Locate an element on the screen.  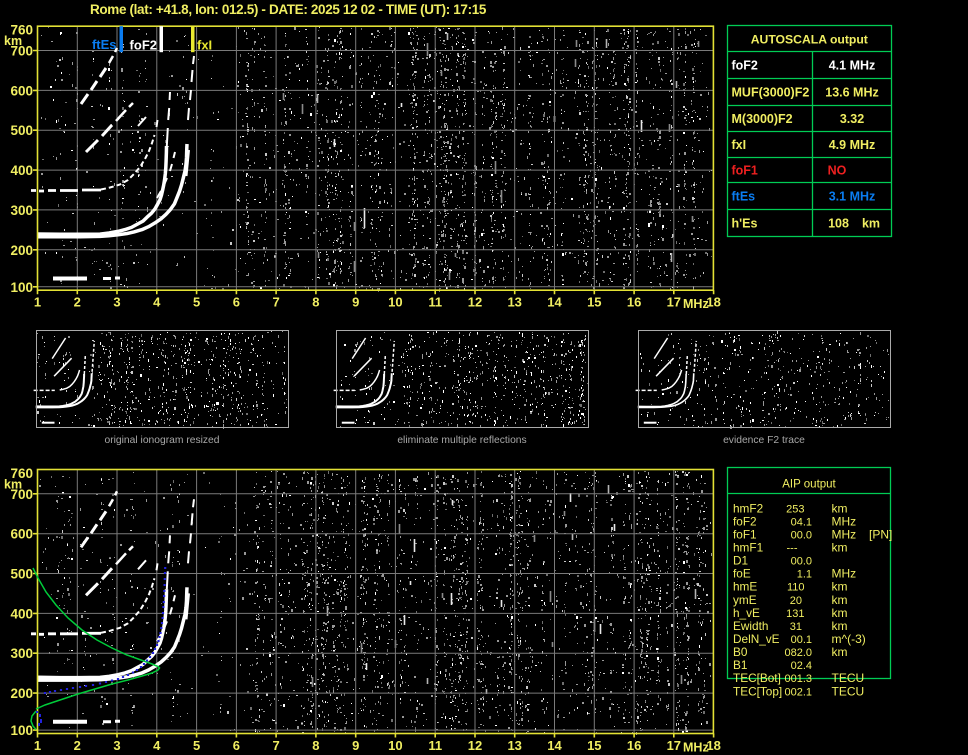
svg-text: NO is located at coordinates (837, 171).